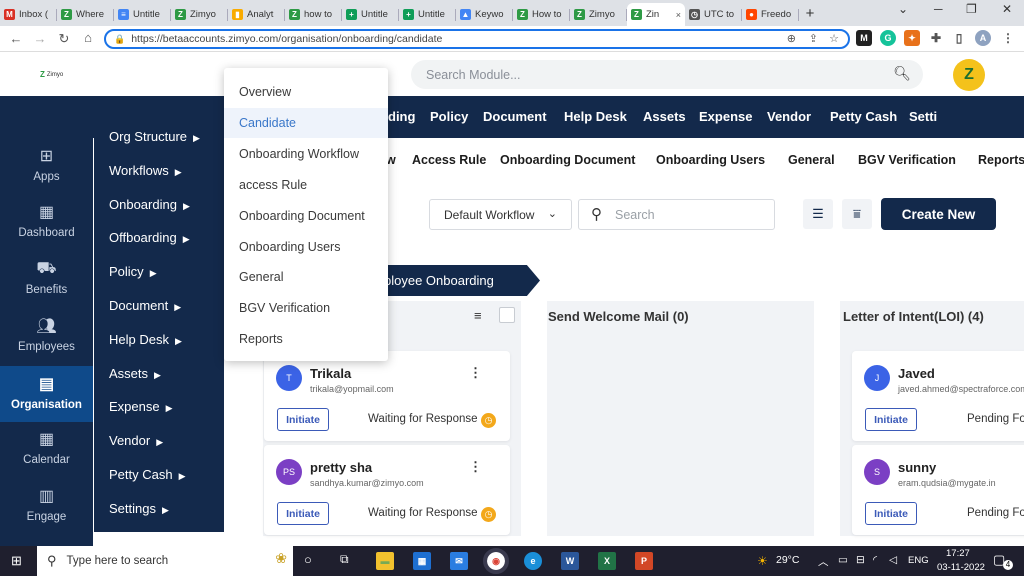 The height and width of the screenshot is (576, 1024). I want to click on rail-item: 👥︎ Employees, so click(46, 334).